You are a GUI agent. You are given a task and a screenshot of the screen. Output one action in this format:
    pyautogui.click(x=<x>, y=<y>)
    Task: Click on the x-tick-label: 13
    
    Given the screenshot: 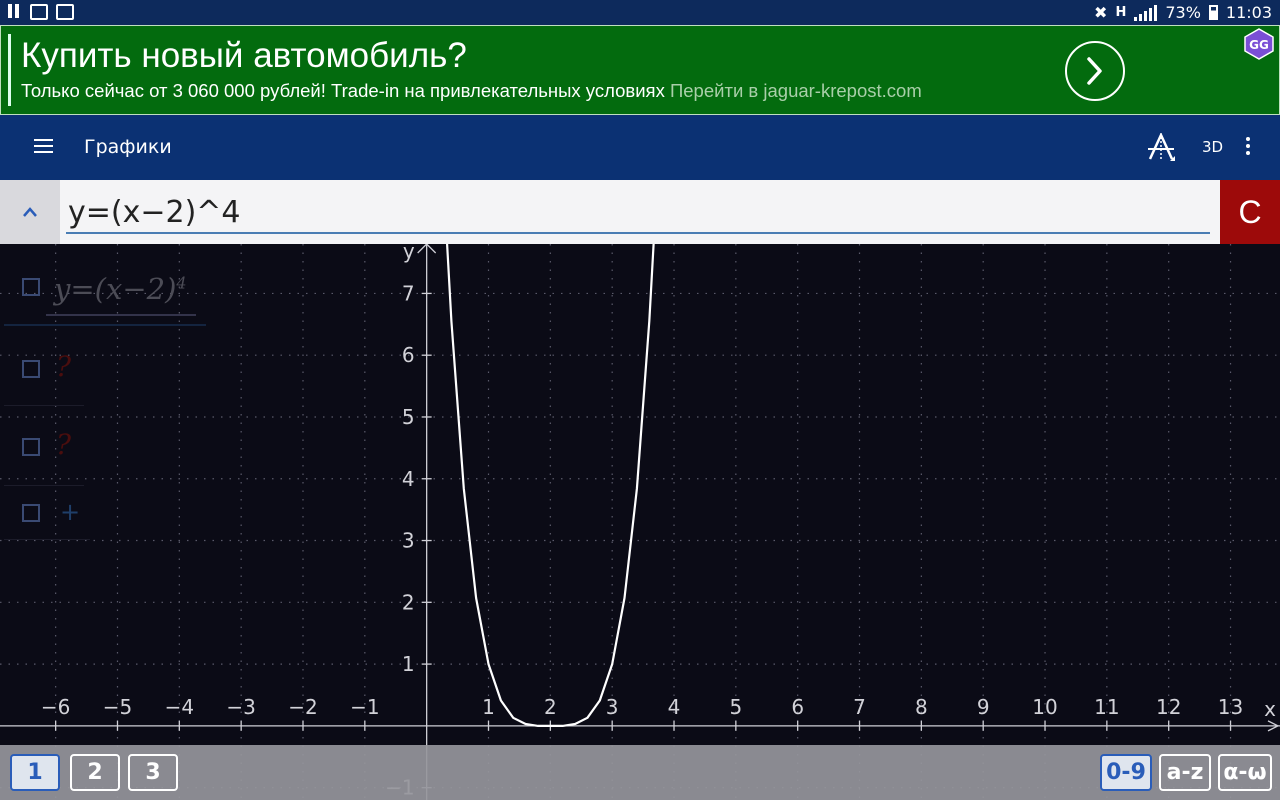 What is the action you would take?
    pyautogui.click(x=1230, y=707)
    